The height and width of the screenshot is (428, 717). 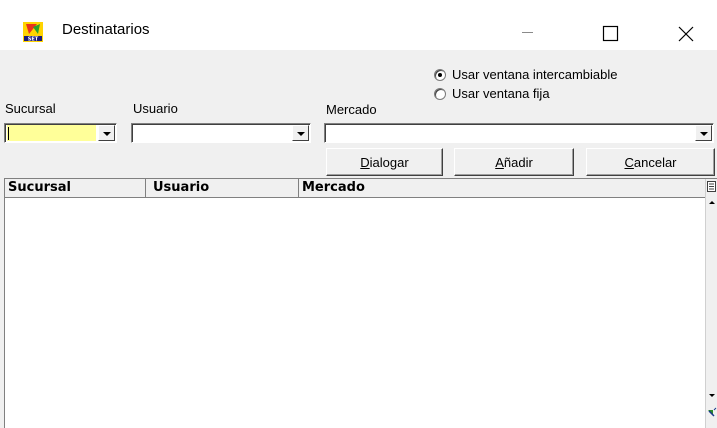 What do you see at coordinates (33, 32) in the screenshot?
I see `set-app-icon: SET` at bounding box center [33, 32].